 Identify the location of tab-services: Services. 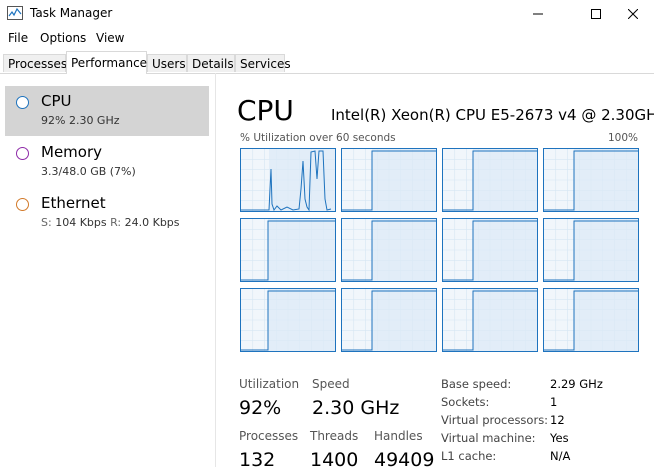
(263, 63).